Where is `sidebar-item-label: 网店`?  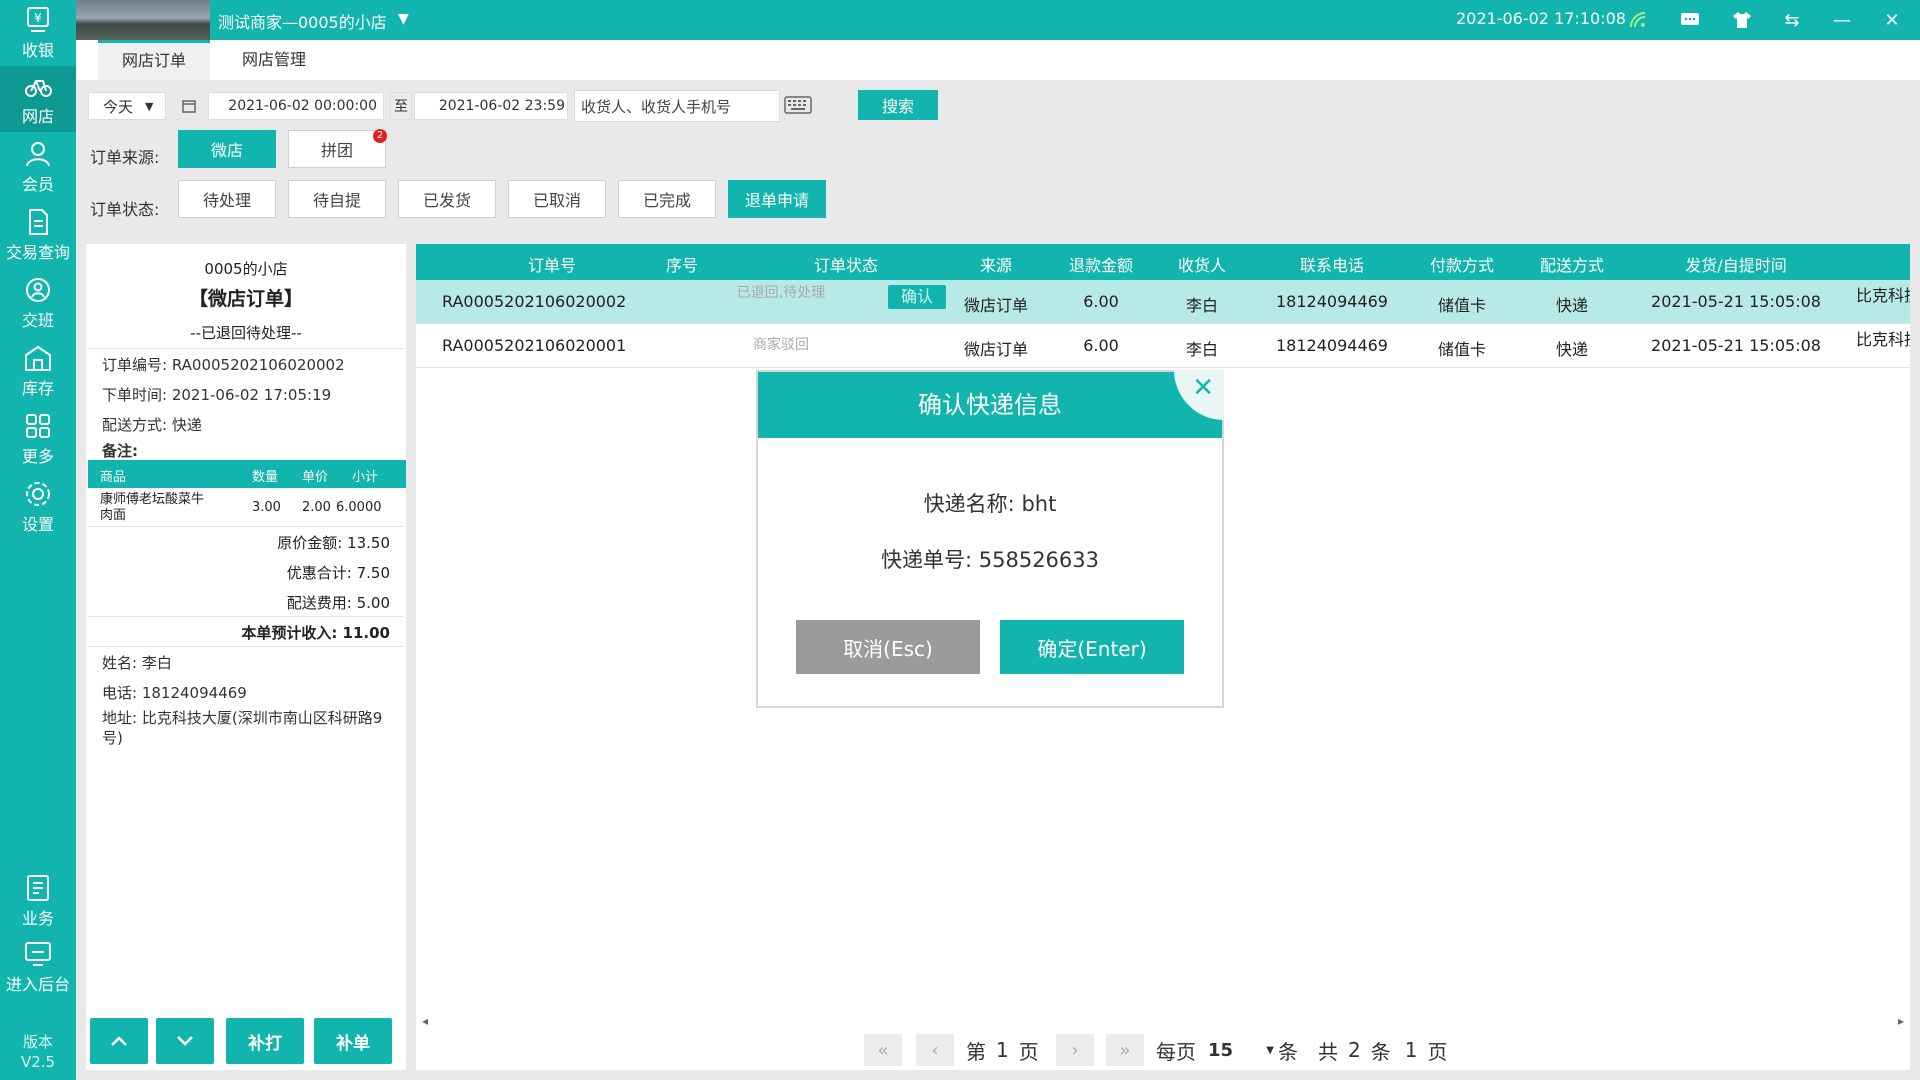 sidebar-item-label: 网店 is located at coordinates (37, 116).